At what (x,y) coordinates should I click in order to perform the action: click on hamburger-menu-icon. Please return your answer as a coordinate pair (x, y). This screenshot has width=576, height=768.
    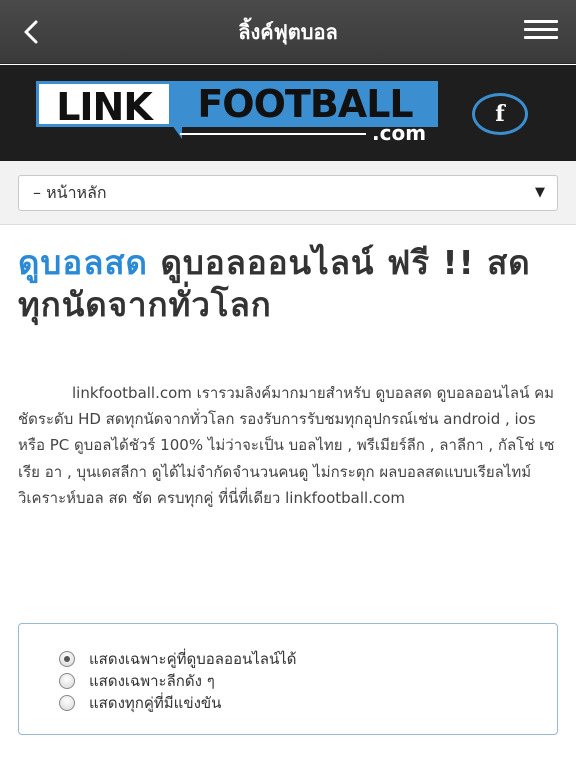
    Looking at the image, I should click on (541, 29).